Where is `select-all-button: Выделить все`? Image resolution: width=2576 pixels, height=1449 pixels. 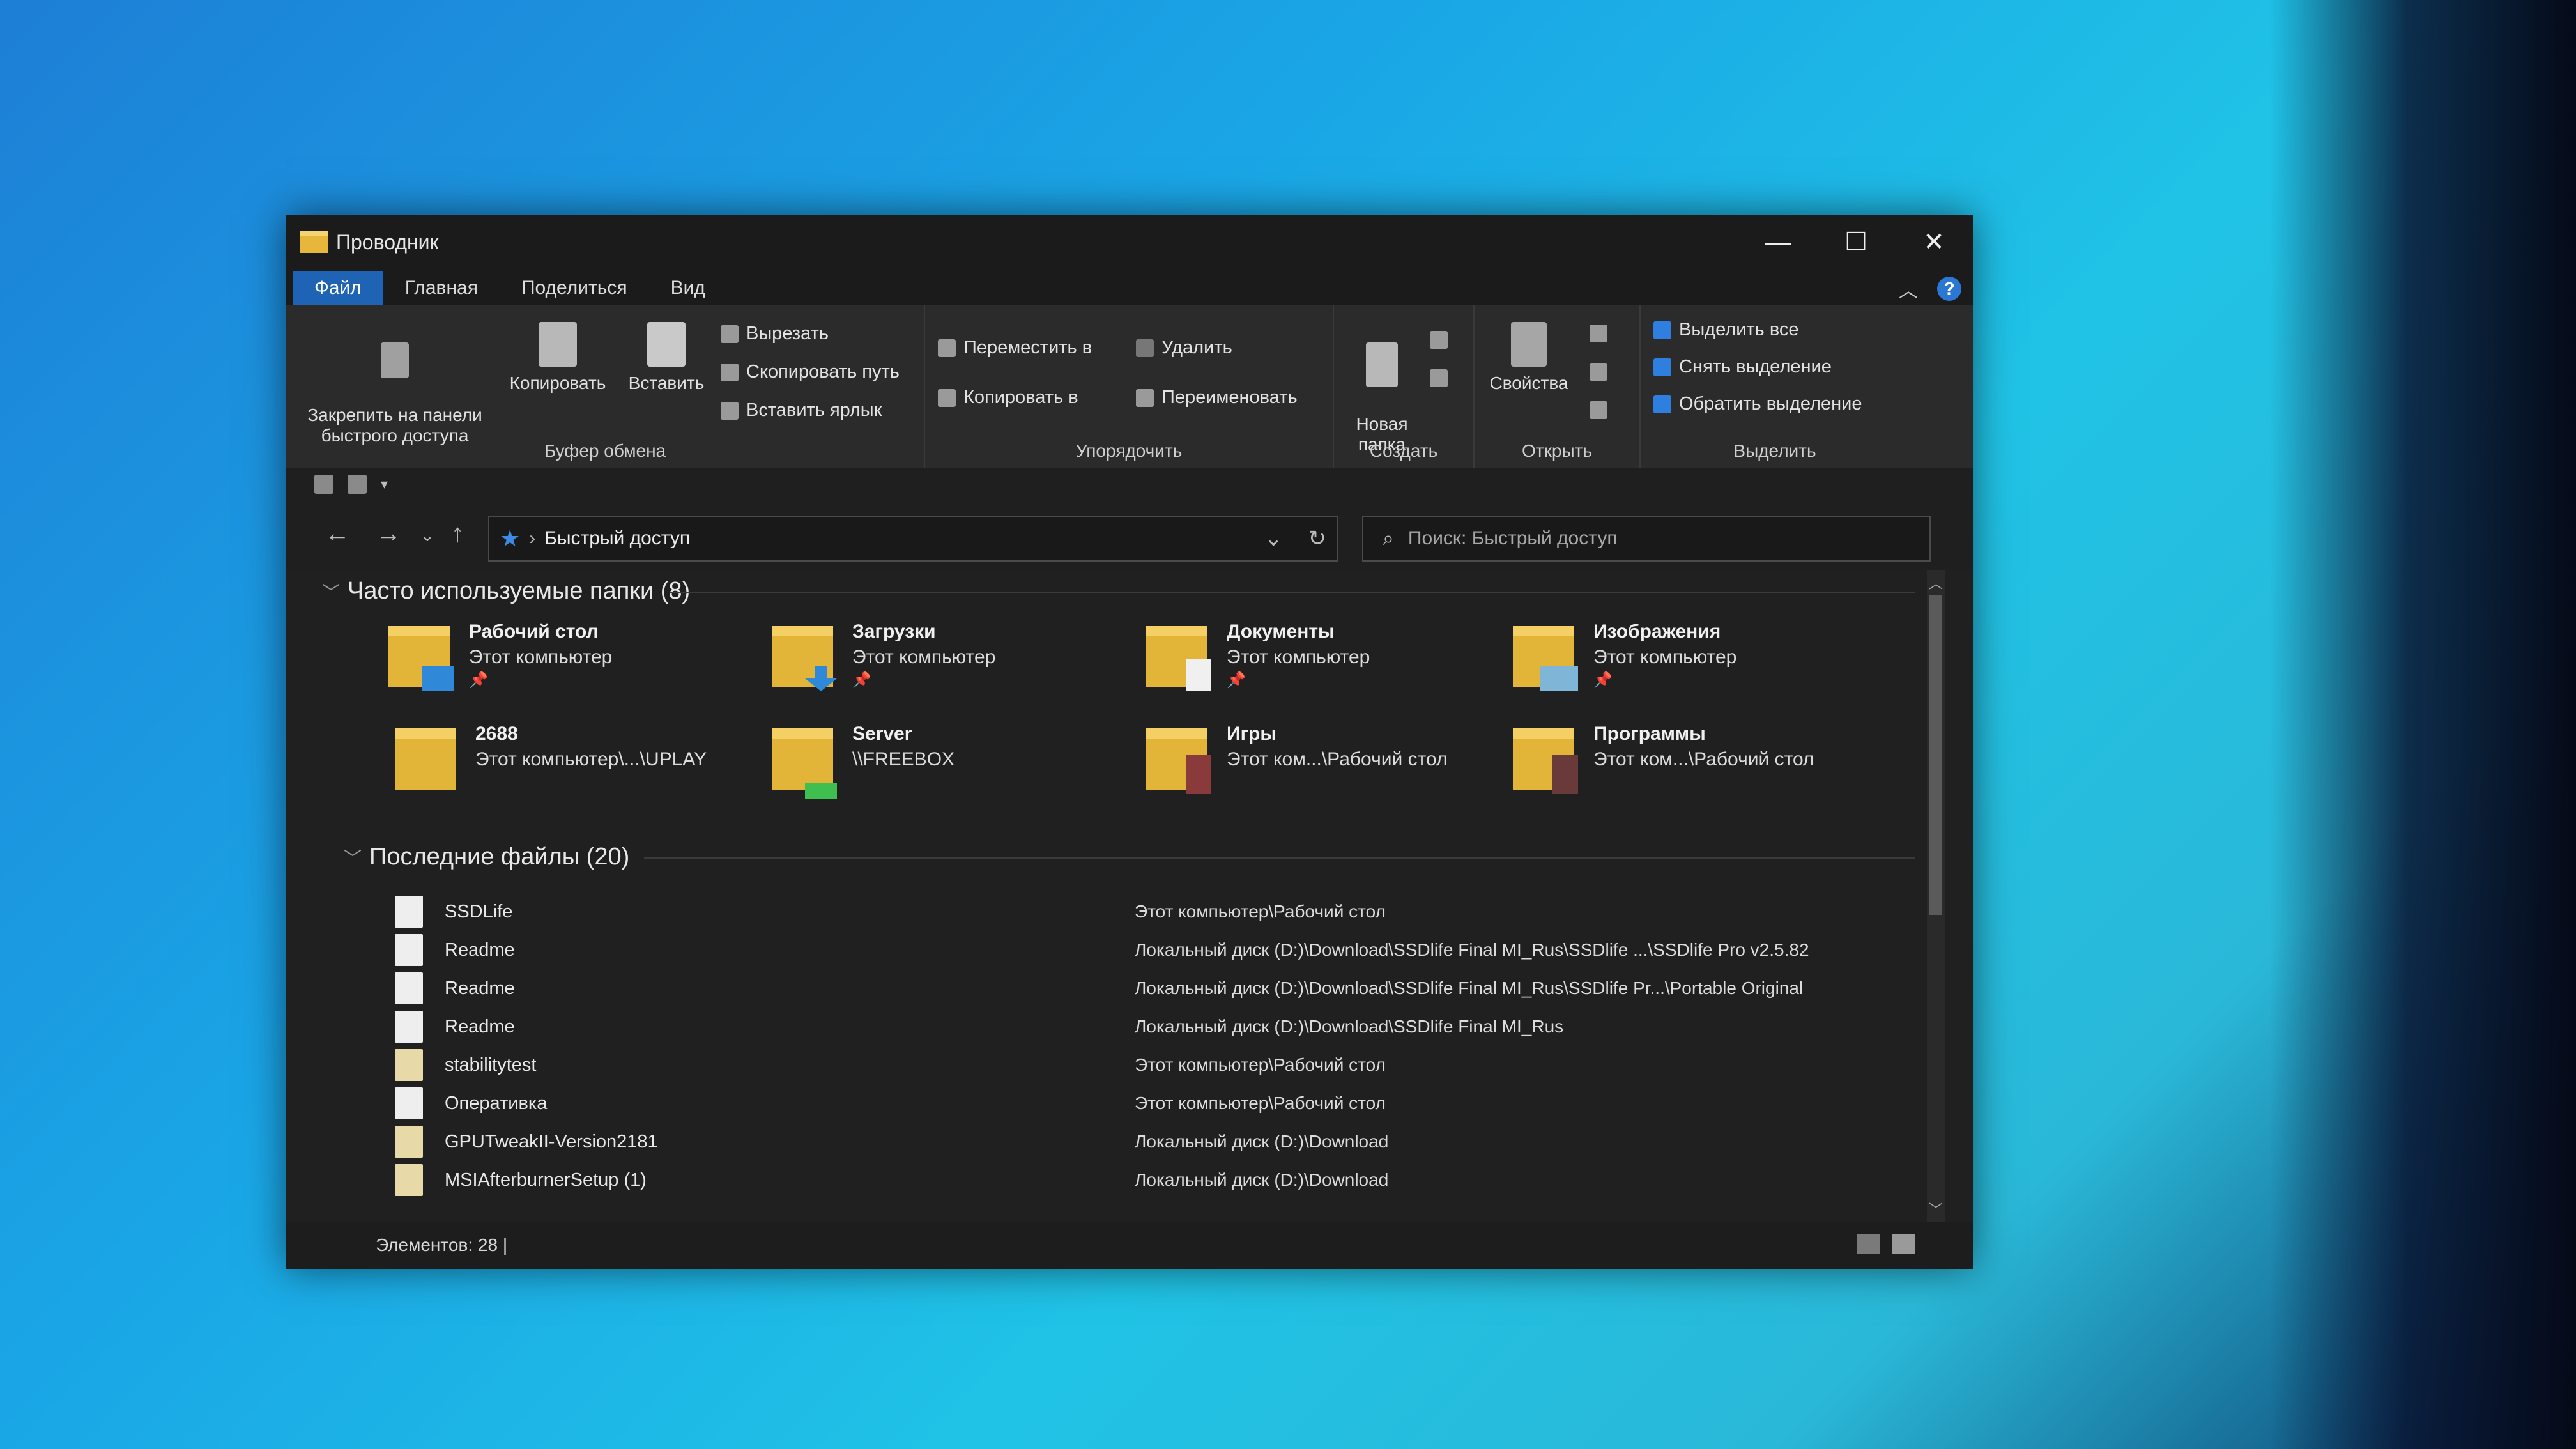
select-all-button: Выделить все is located at coordinates (1726, 330).